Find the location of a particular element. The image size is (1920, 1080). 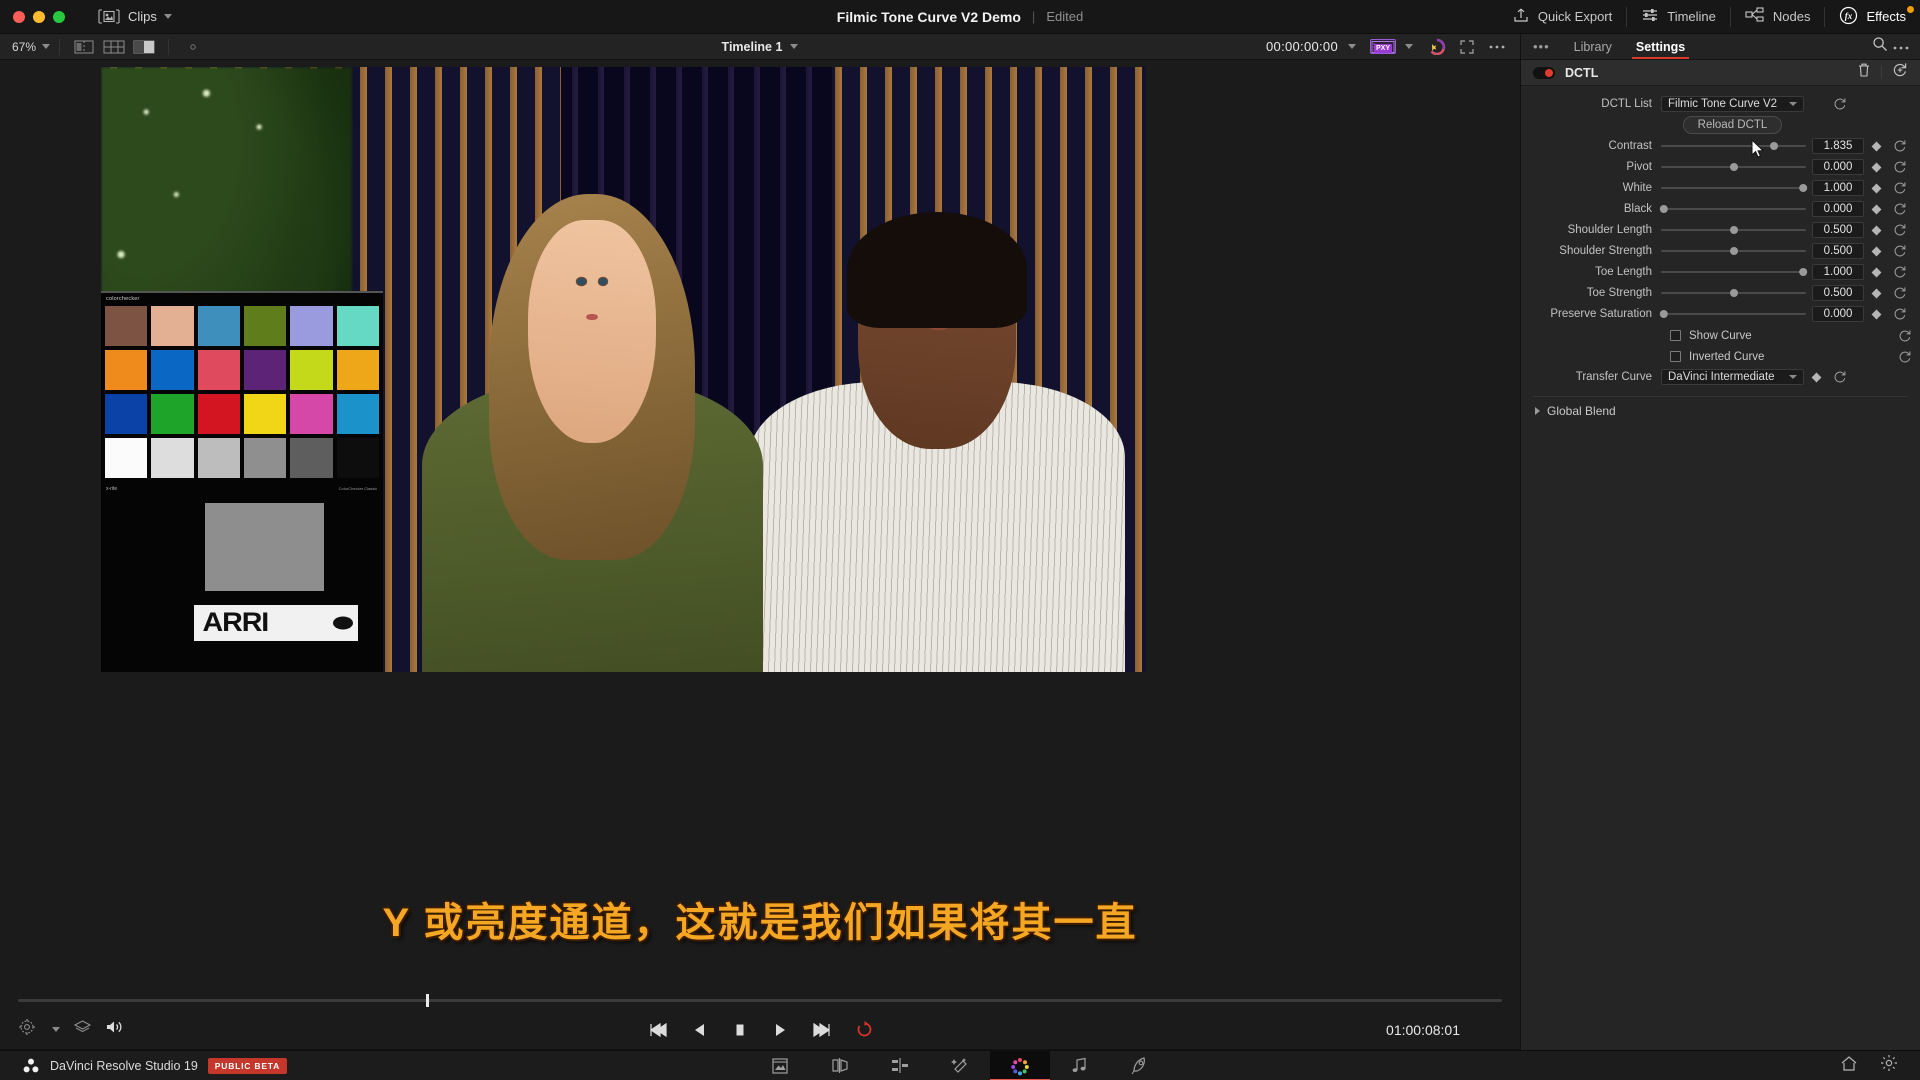

onscreen-control-icon is located at coordinates (193, 46).